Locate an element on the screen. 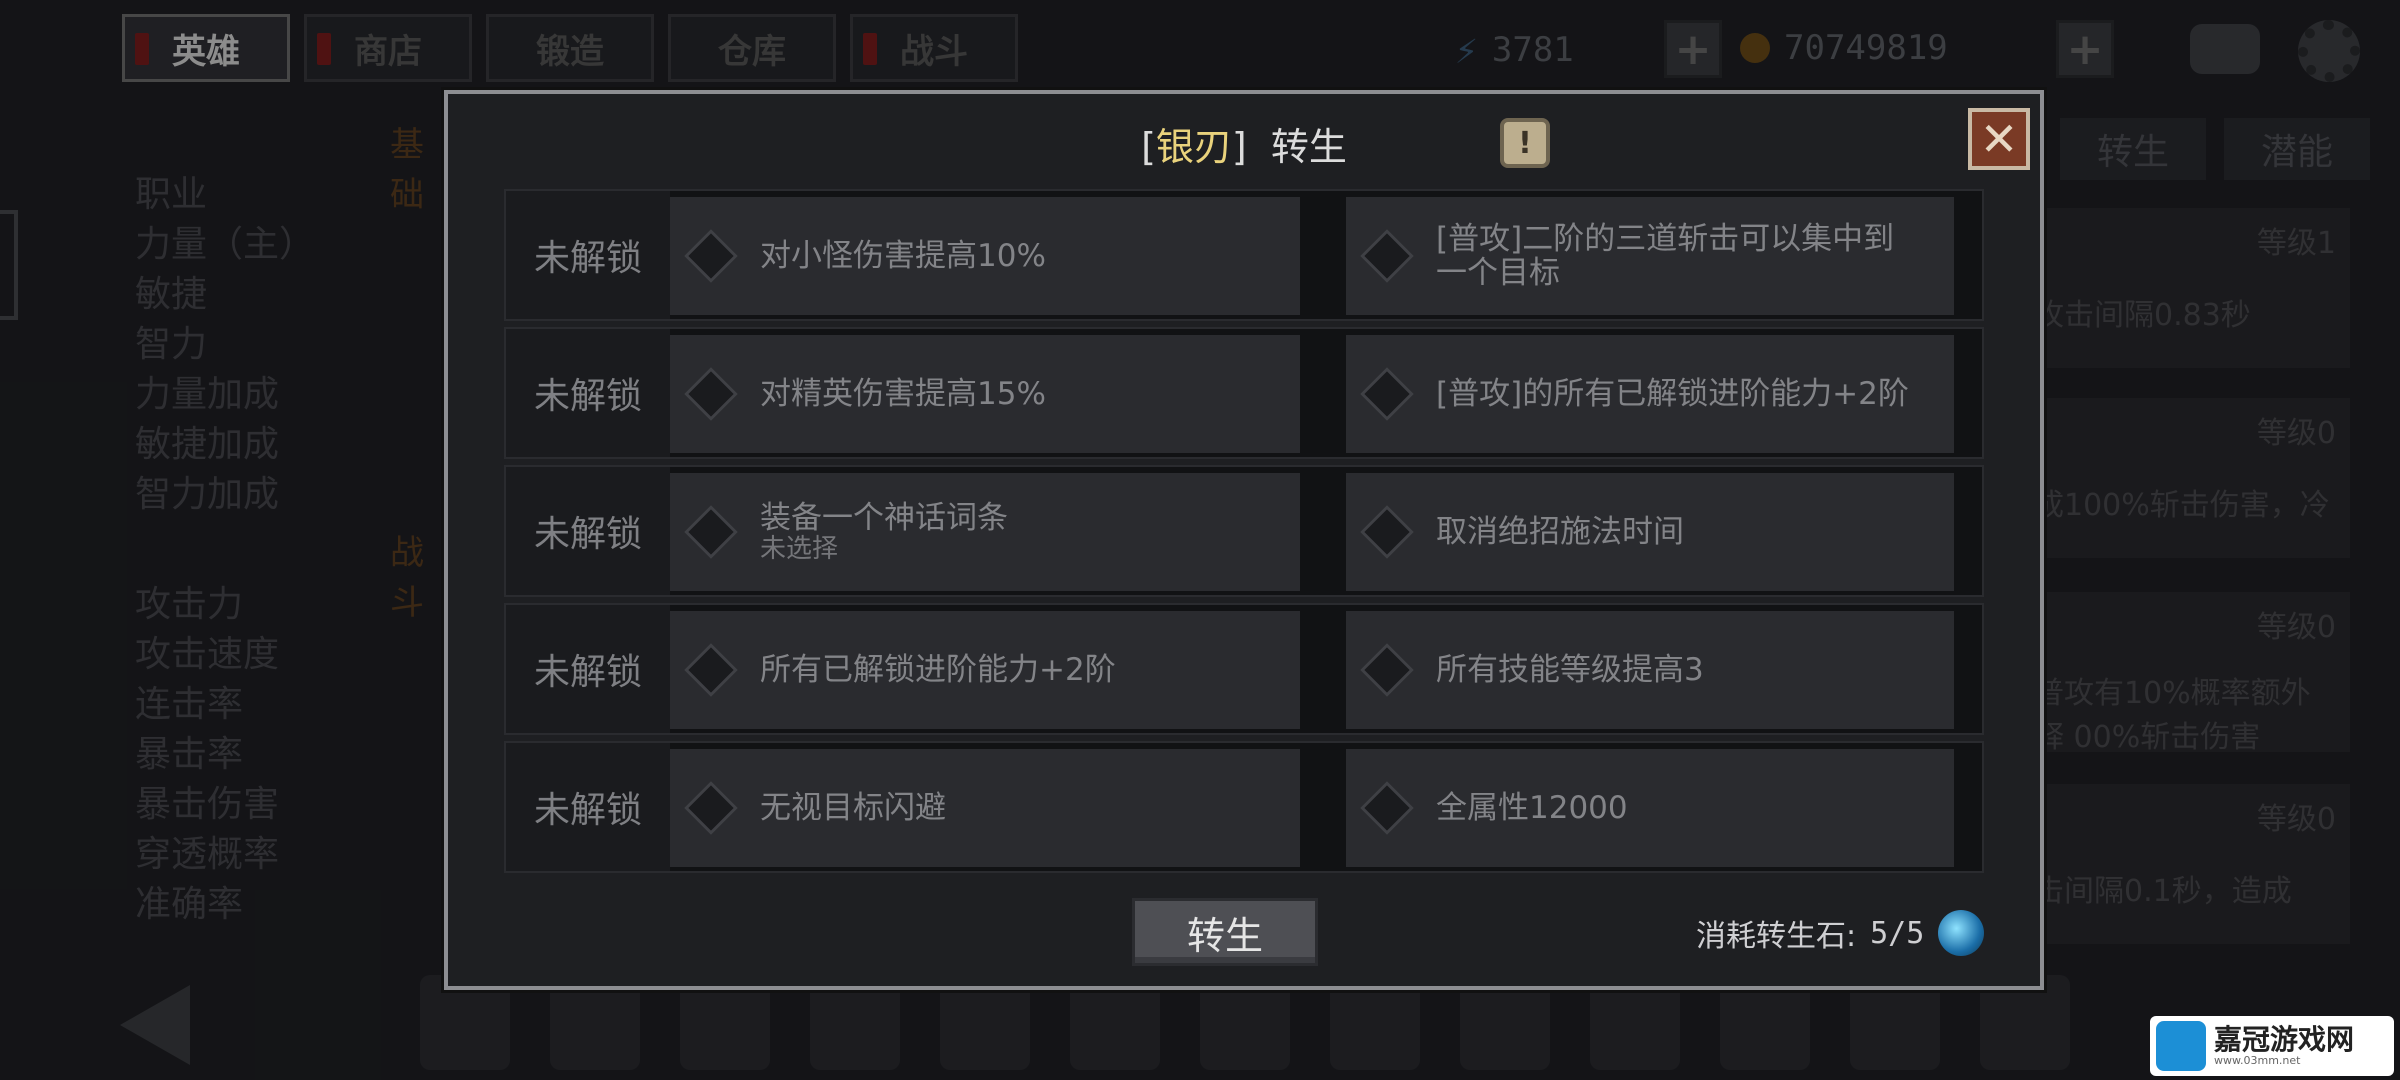  rebirth-option: 对精英伤害提高15% is located at coordinates (985, 394).